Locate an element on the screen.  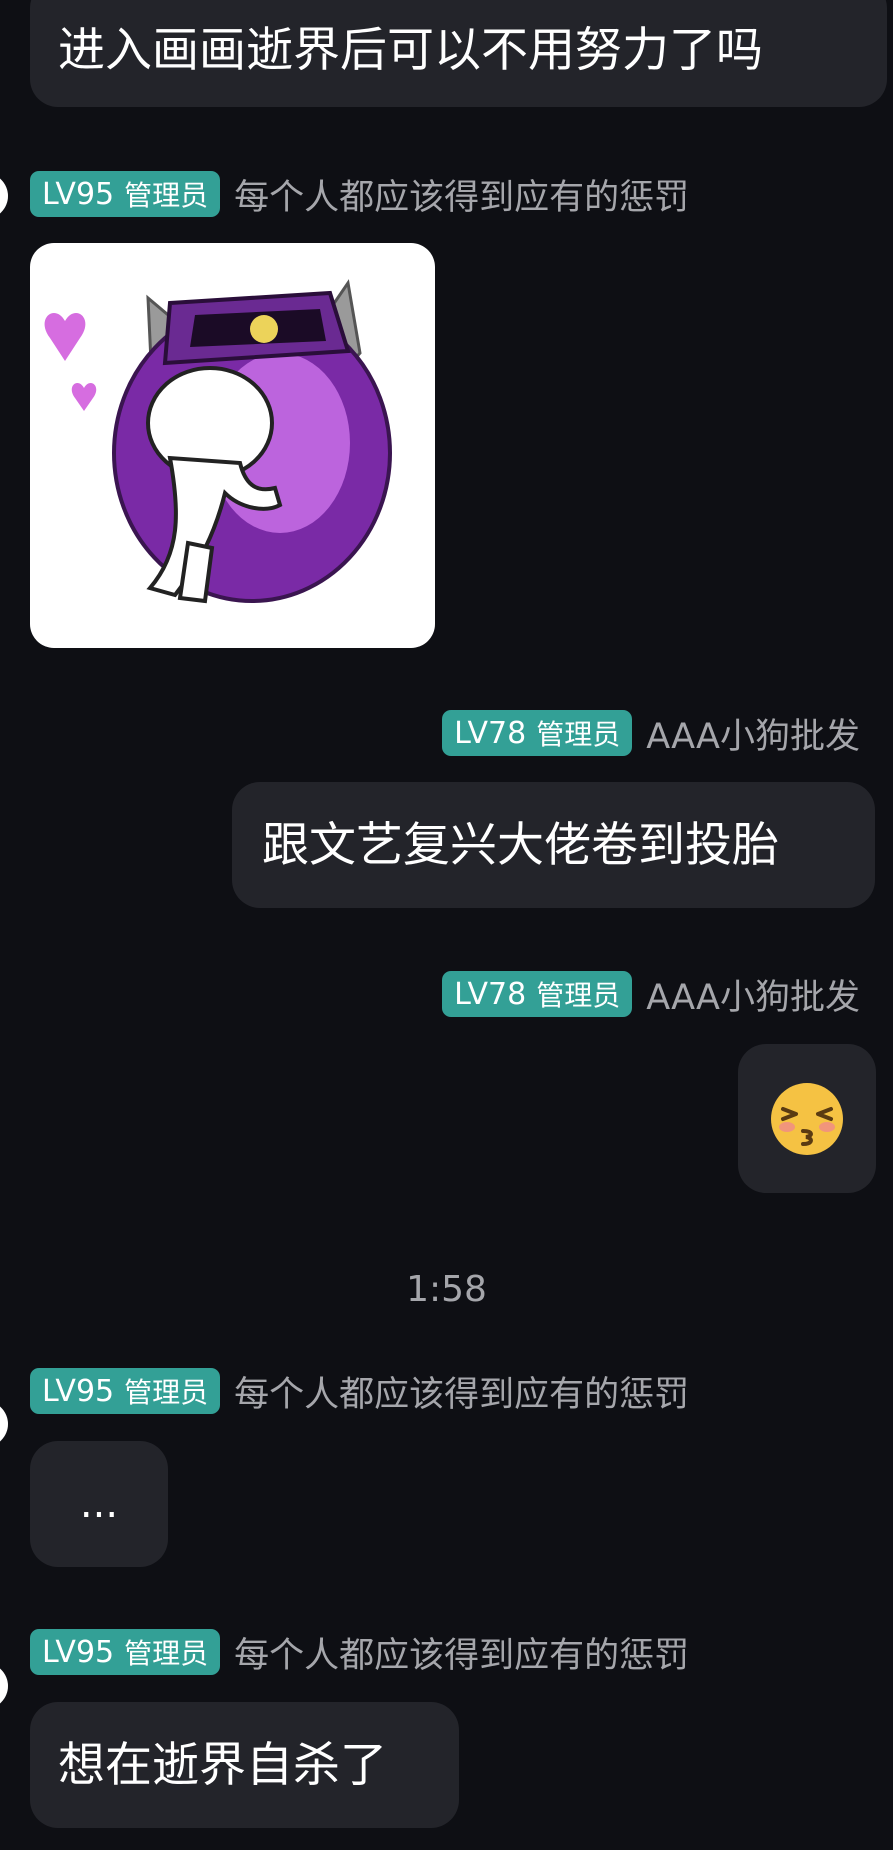
sticker-image is located at coordinates (232, 445).